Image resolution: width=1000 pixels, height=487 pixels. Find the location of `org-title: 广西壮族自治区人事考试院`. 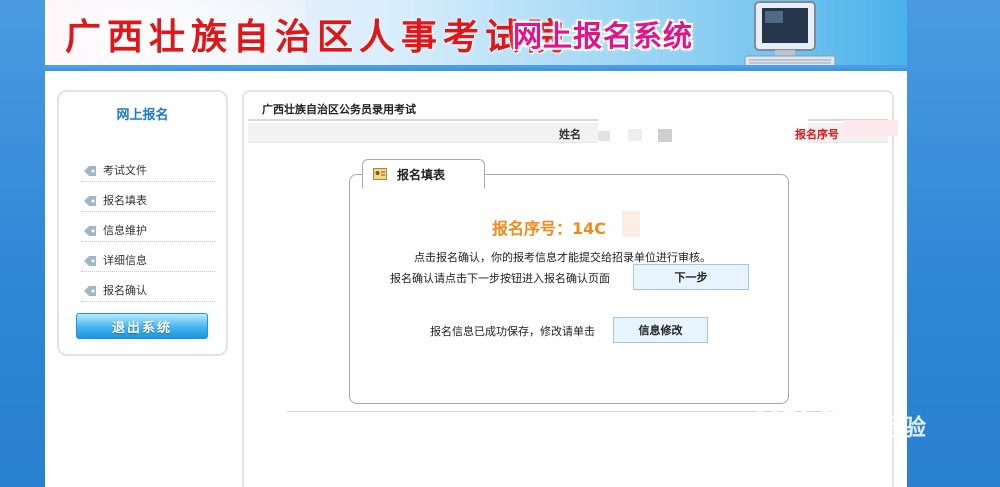

org-title: 广西壮族自治区人事考试院 is located at coordinates (317, 37).